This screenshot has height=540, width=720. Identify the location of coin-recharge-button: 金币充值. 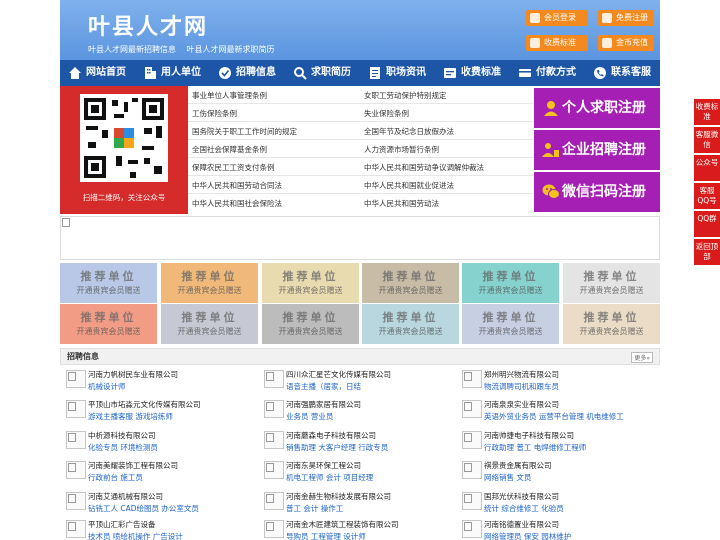
(626, 43).